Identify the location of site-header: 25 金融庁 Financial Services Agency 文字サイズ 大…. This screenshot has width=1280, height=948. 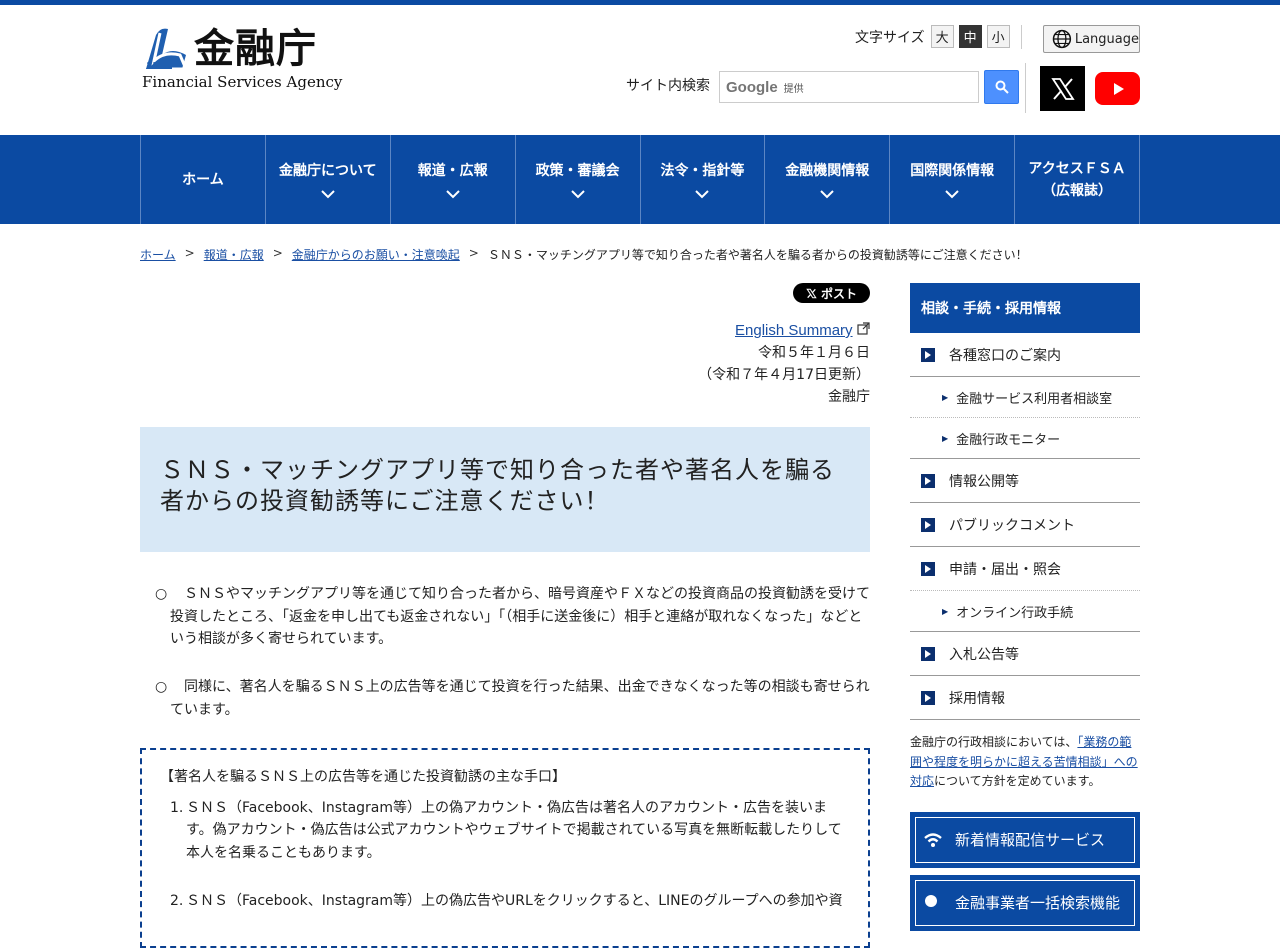
(640, 70).